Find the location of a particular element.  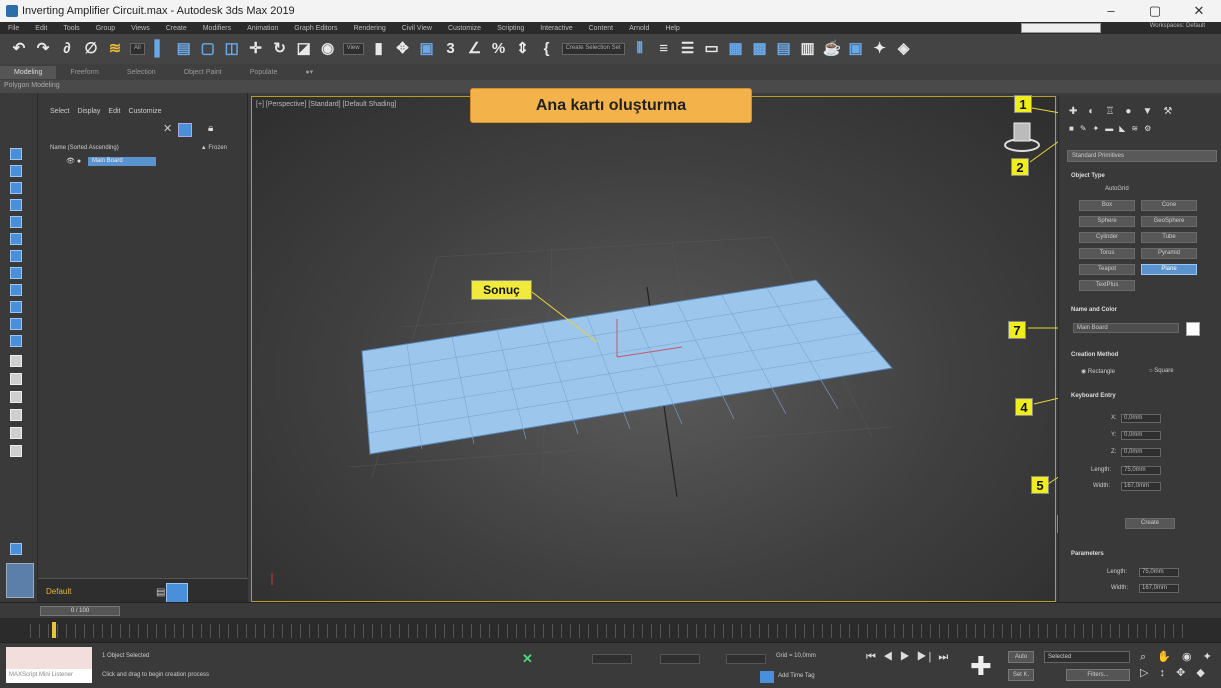

toggle-ribbon-icon: ▭ is located at coordinates (712, 49).